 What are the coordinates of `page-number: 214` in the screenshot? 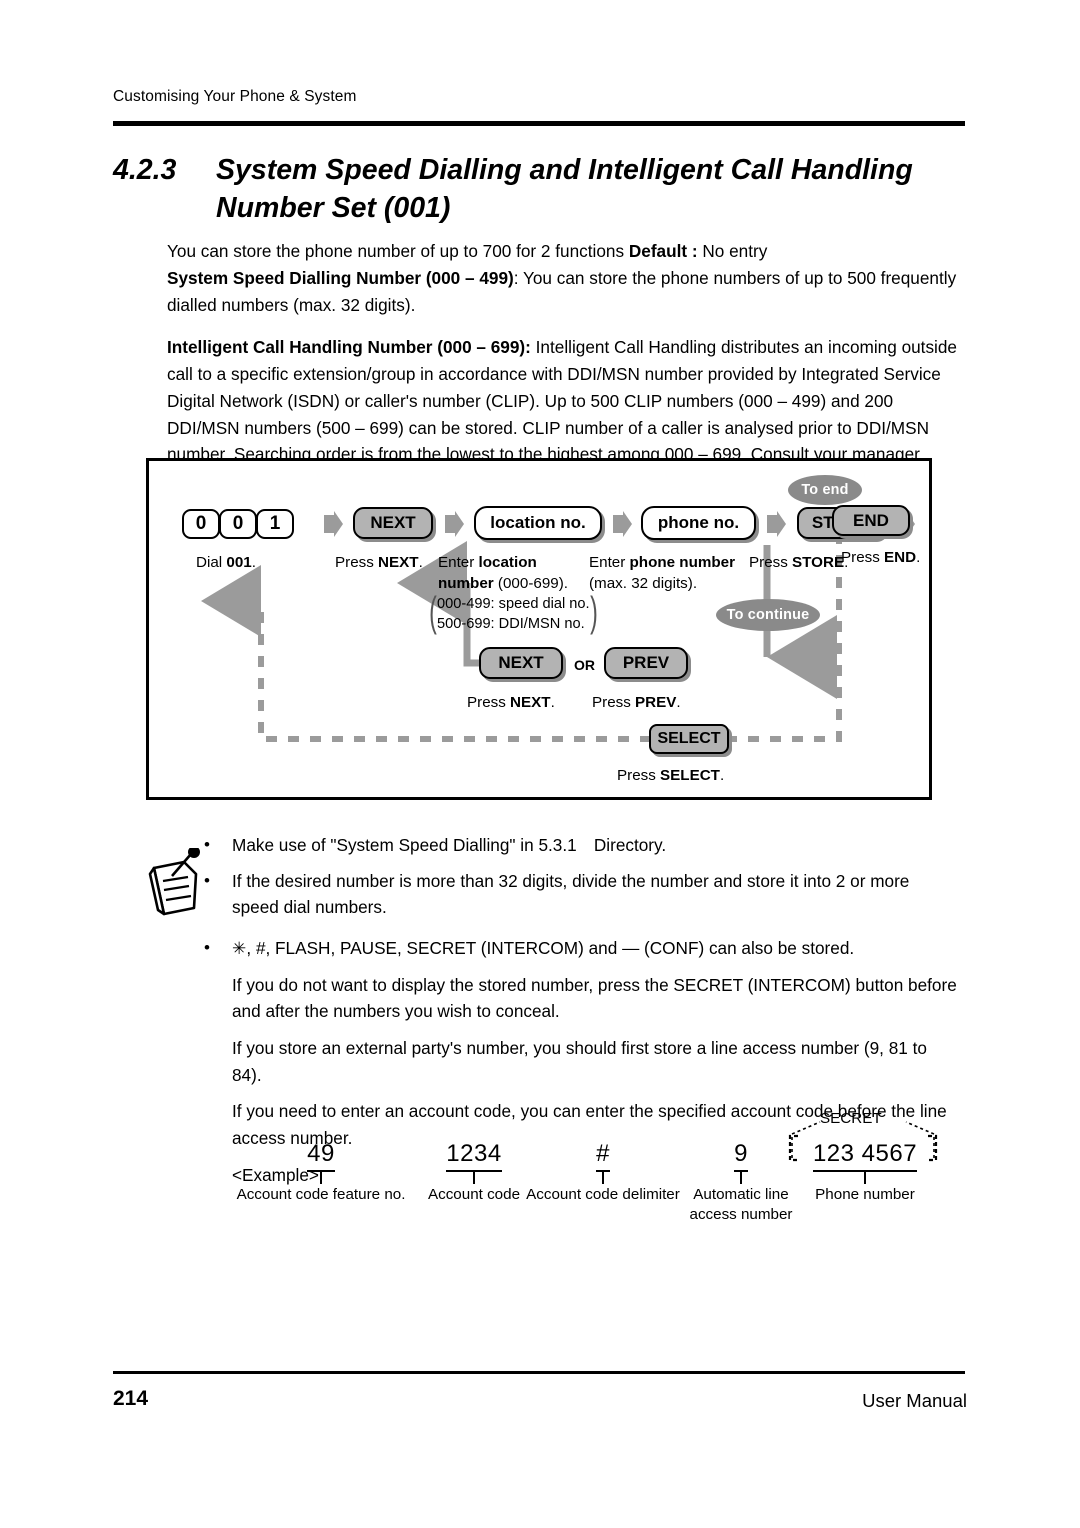 It's located at (131, 1398).